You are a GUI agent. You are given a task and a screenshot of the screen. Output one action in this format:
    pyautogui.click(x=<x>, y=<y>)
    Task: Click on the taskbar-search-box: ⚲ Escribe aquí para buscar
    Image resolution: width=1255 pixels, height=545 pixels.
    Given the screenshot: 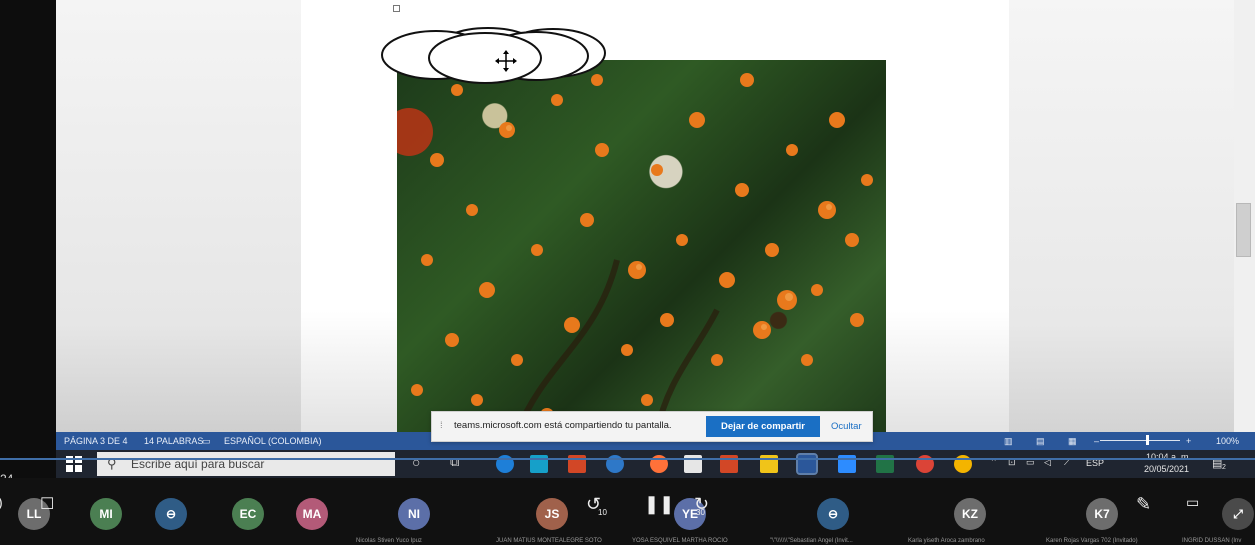 What is the action you would take?
    pyautogui.click(x=246, y=464)
    